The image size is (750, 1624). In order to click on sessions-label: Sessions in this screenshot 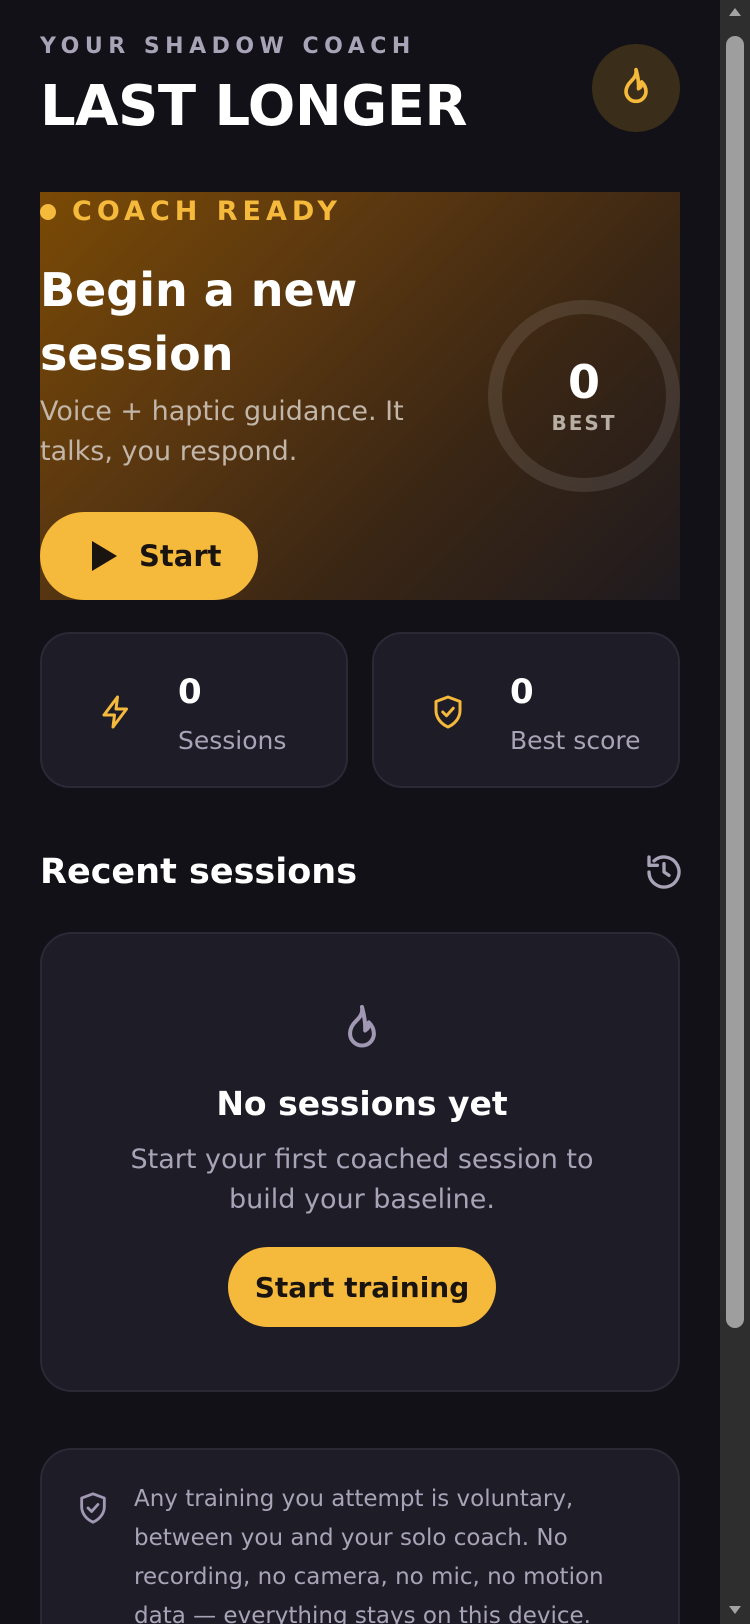, I will do `click(232, 740)`.